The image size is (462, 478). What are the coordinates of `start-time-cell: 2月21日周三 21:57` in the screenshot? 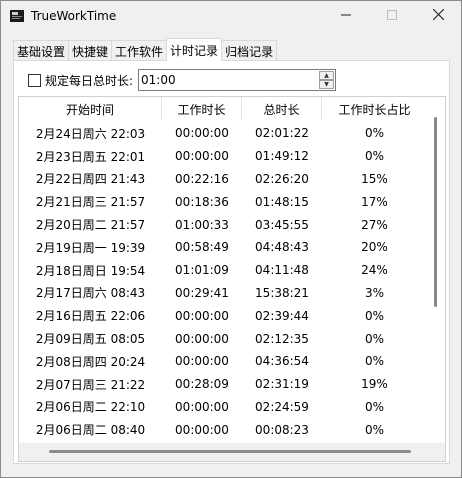 It's located at (90, 202).